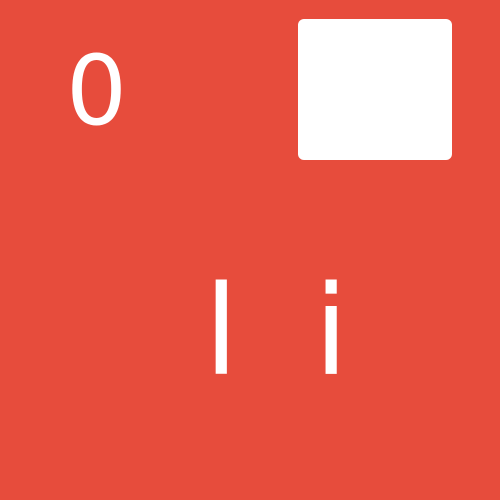  I want to click on score-counter: 0, so click(97, 91).